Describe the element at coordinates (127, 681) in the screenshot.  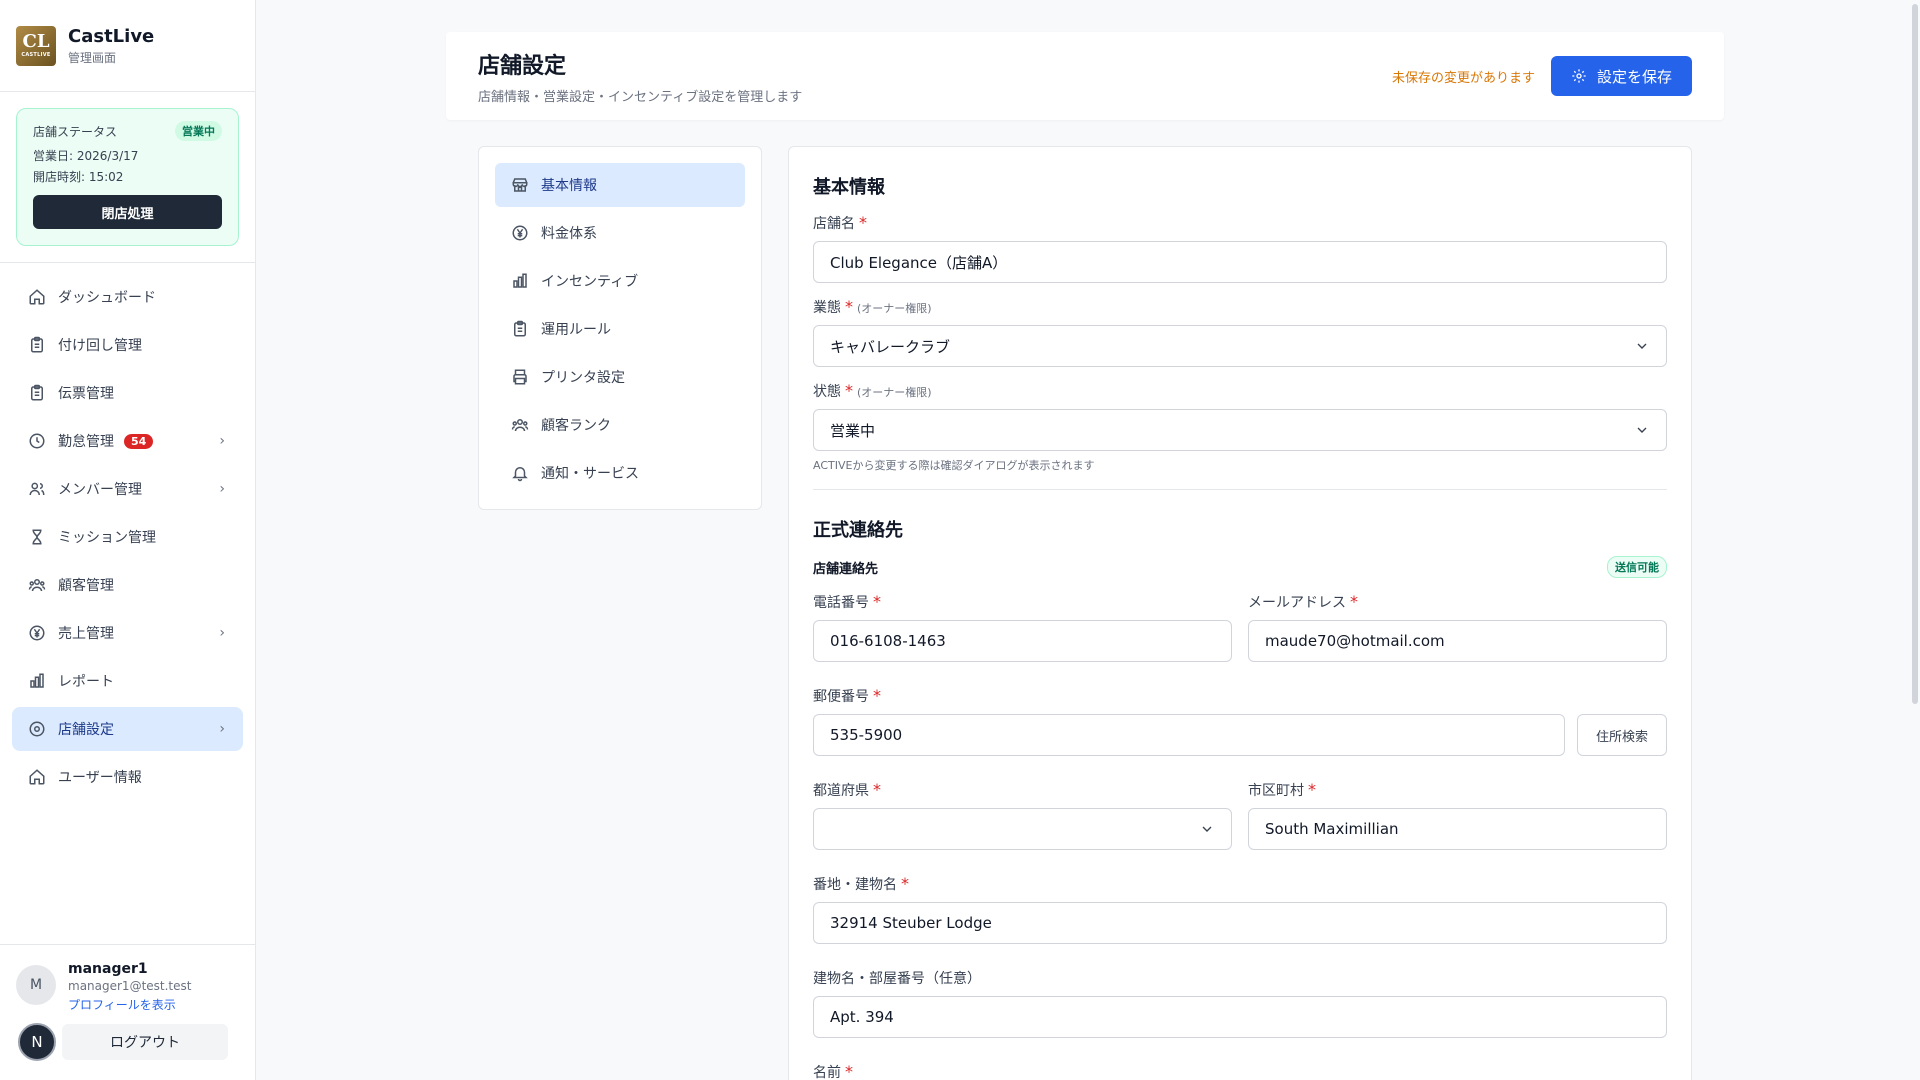
I see `nav-item-reports: レポート` at that location.